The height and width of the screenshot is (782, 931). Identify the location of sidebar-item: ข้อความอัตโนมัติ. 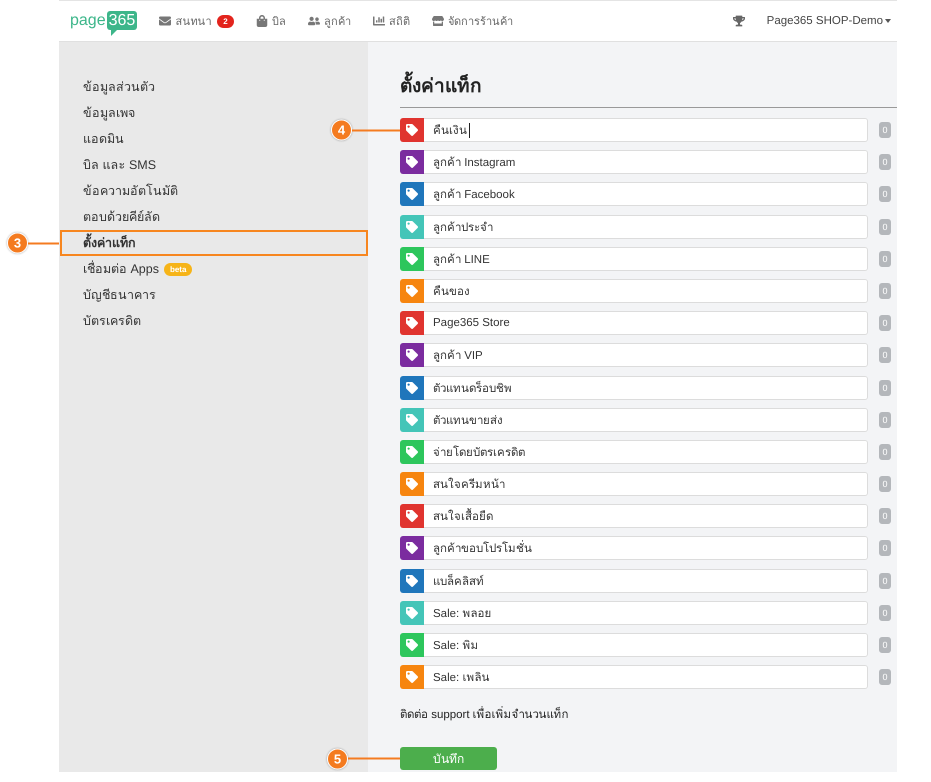
(130, 191).